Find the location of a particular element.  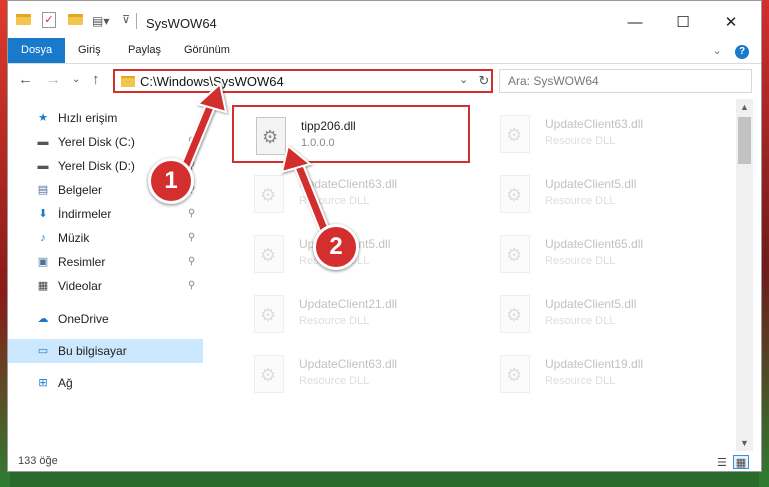

sidebar-item: ⊞ Ağ is located at coordinates (105, 383).